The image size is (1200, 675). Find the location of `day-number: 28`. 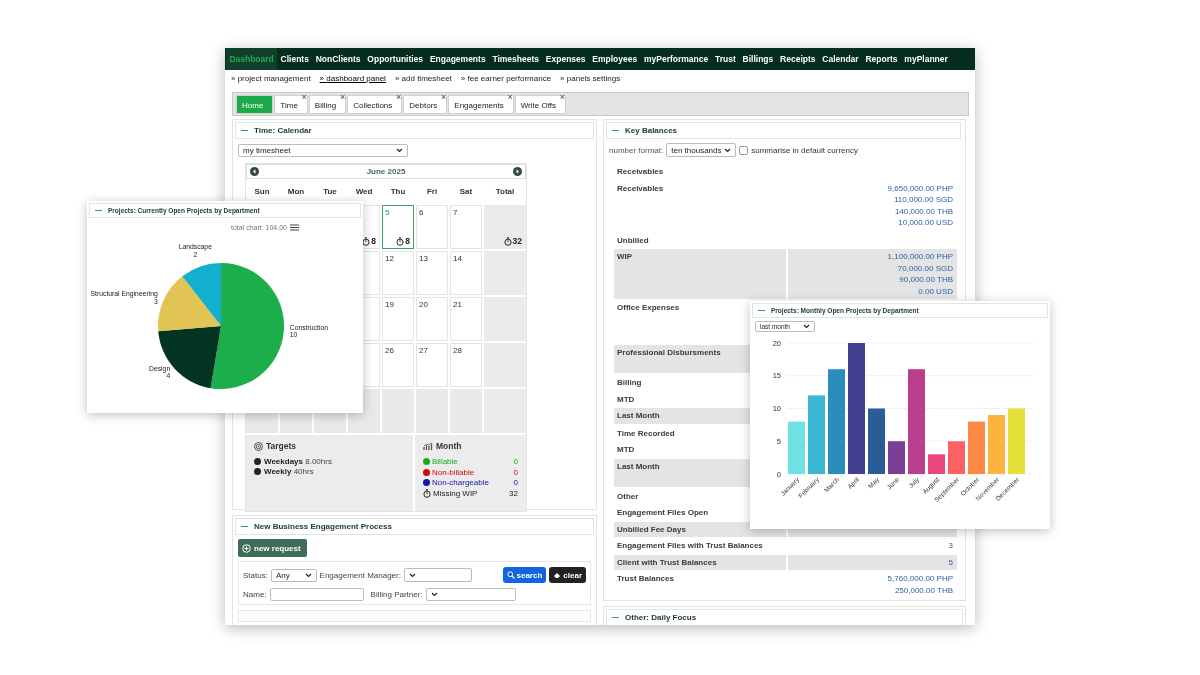

day-number: 28 is located at coordinates (458, 350).